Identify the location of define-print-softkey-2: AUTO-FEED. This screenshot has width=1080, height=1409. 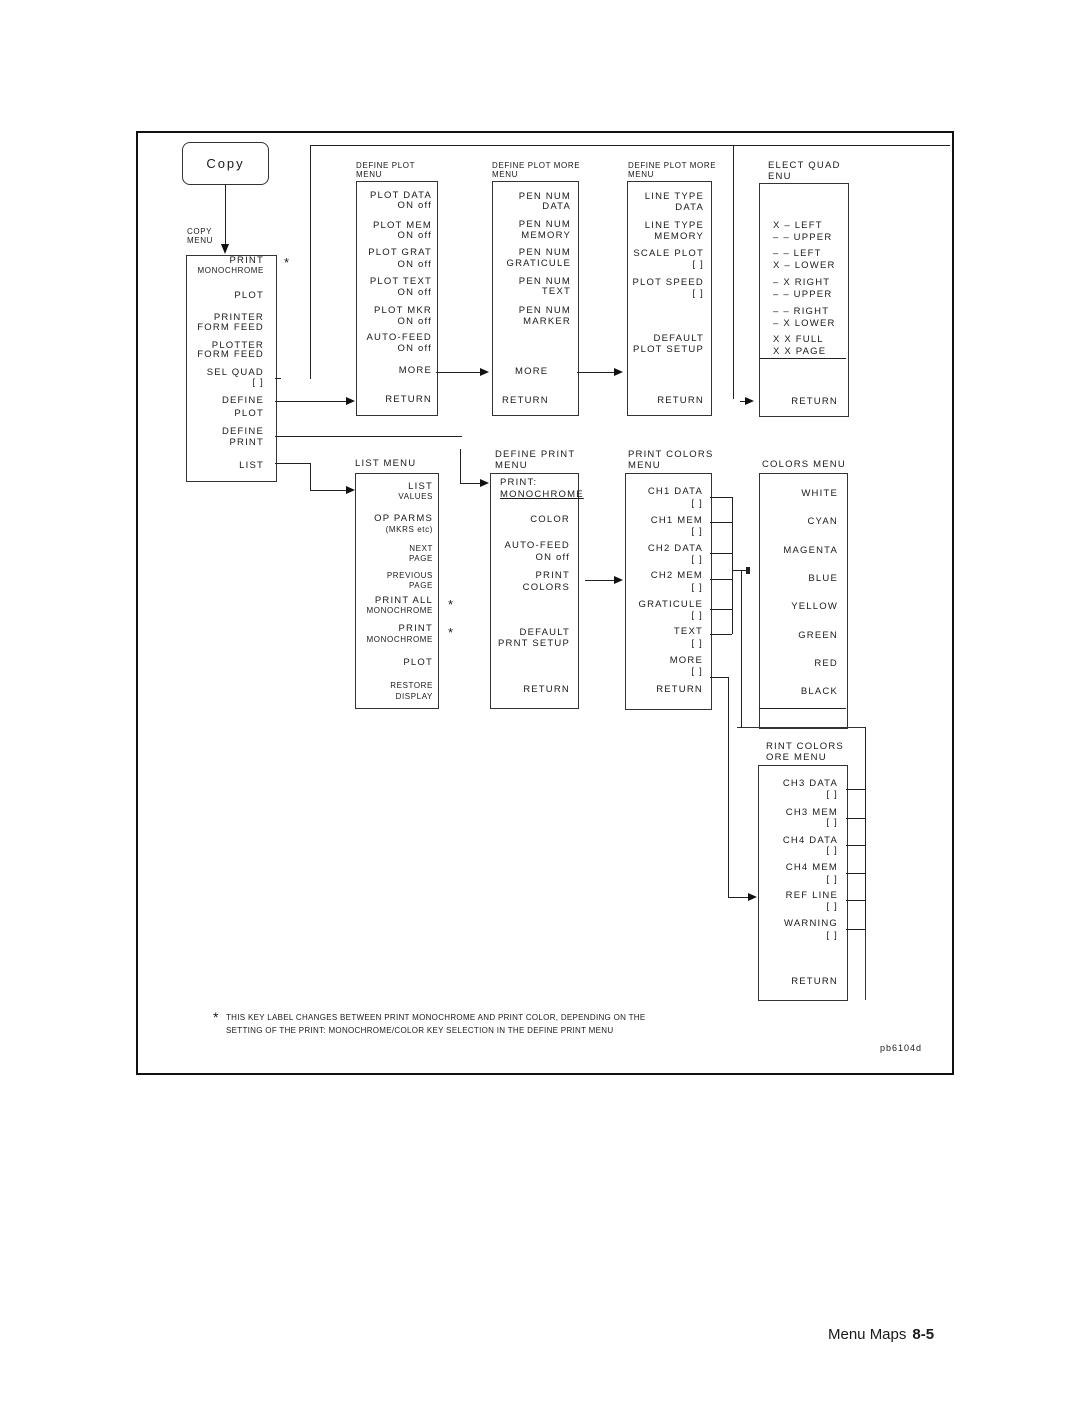
(537, 546).